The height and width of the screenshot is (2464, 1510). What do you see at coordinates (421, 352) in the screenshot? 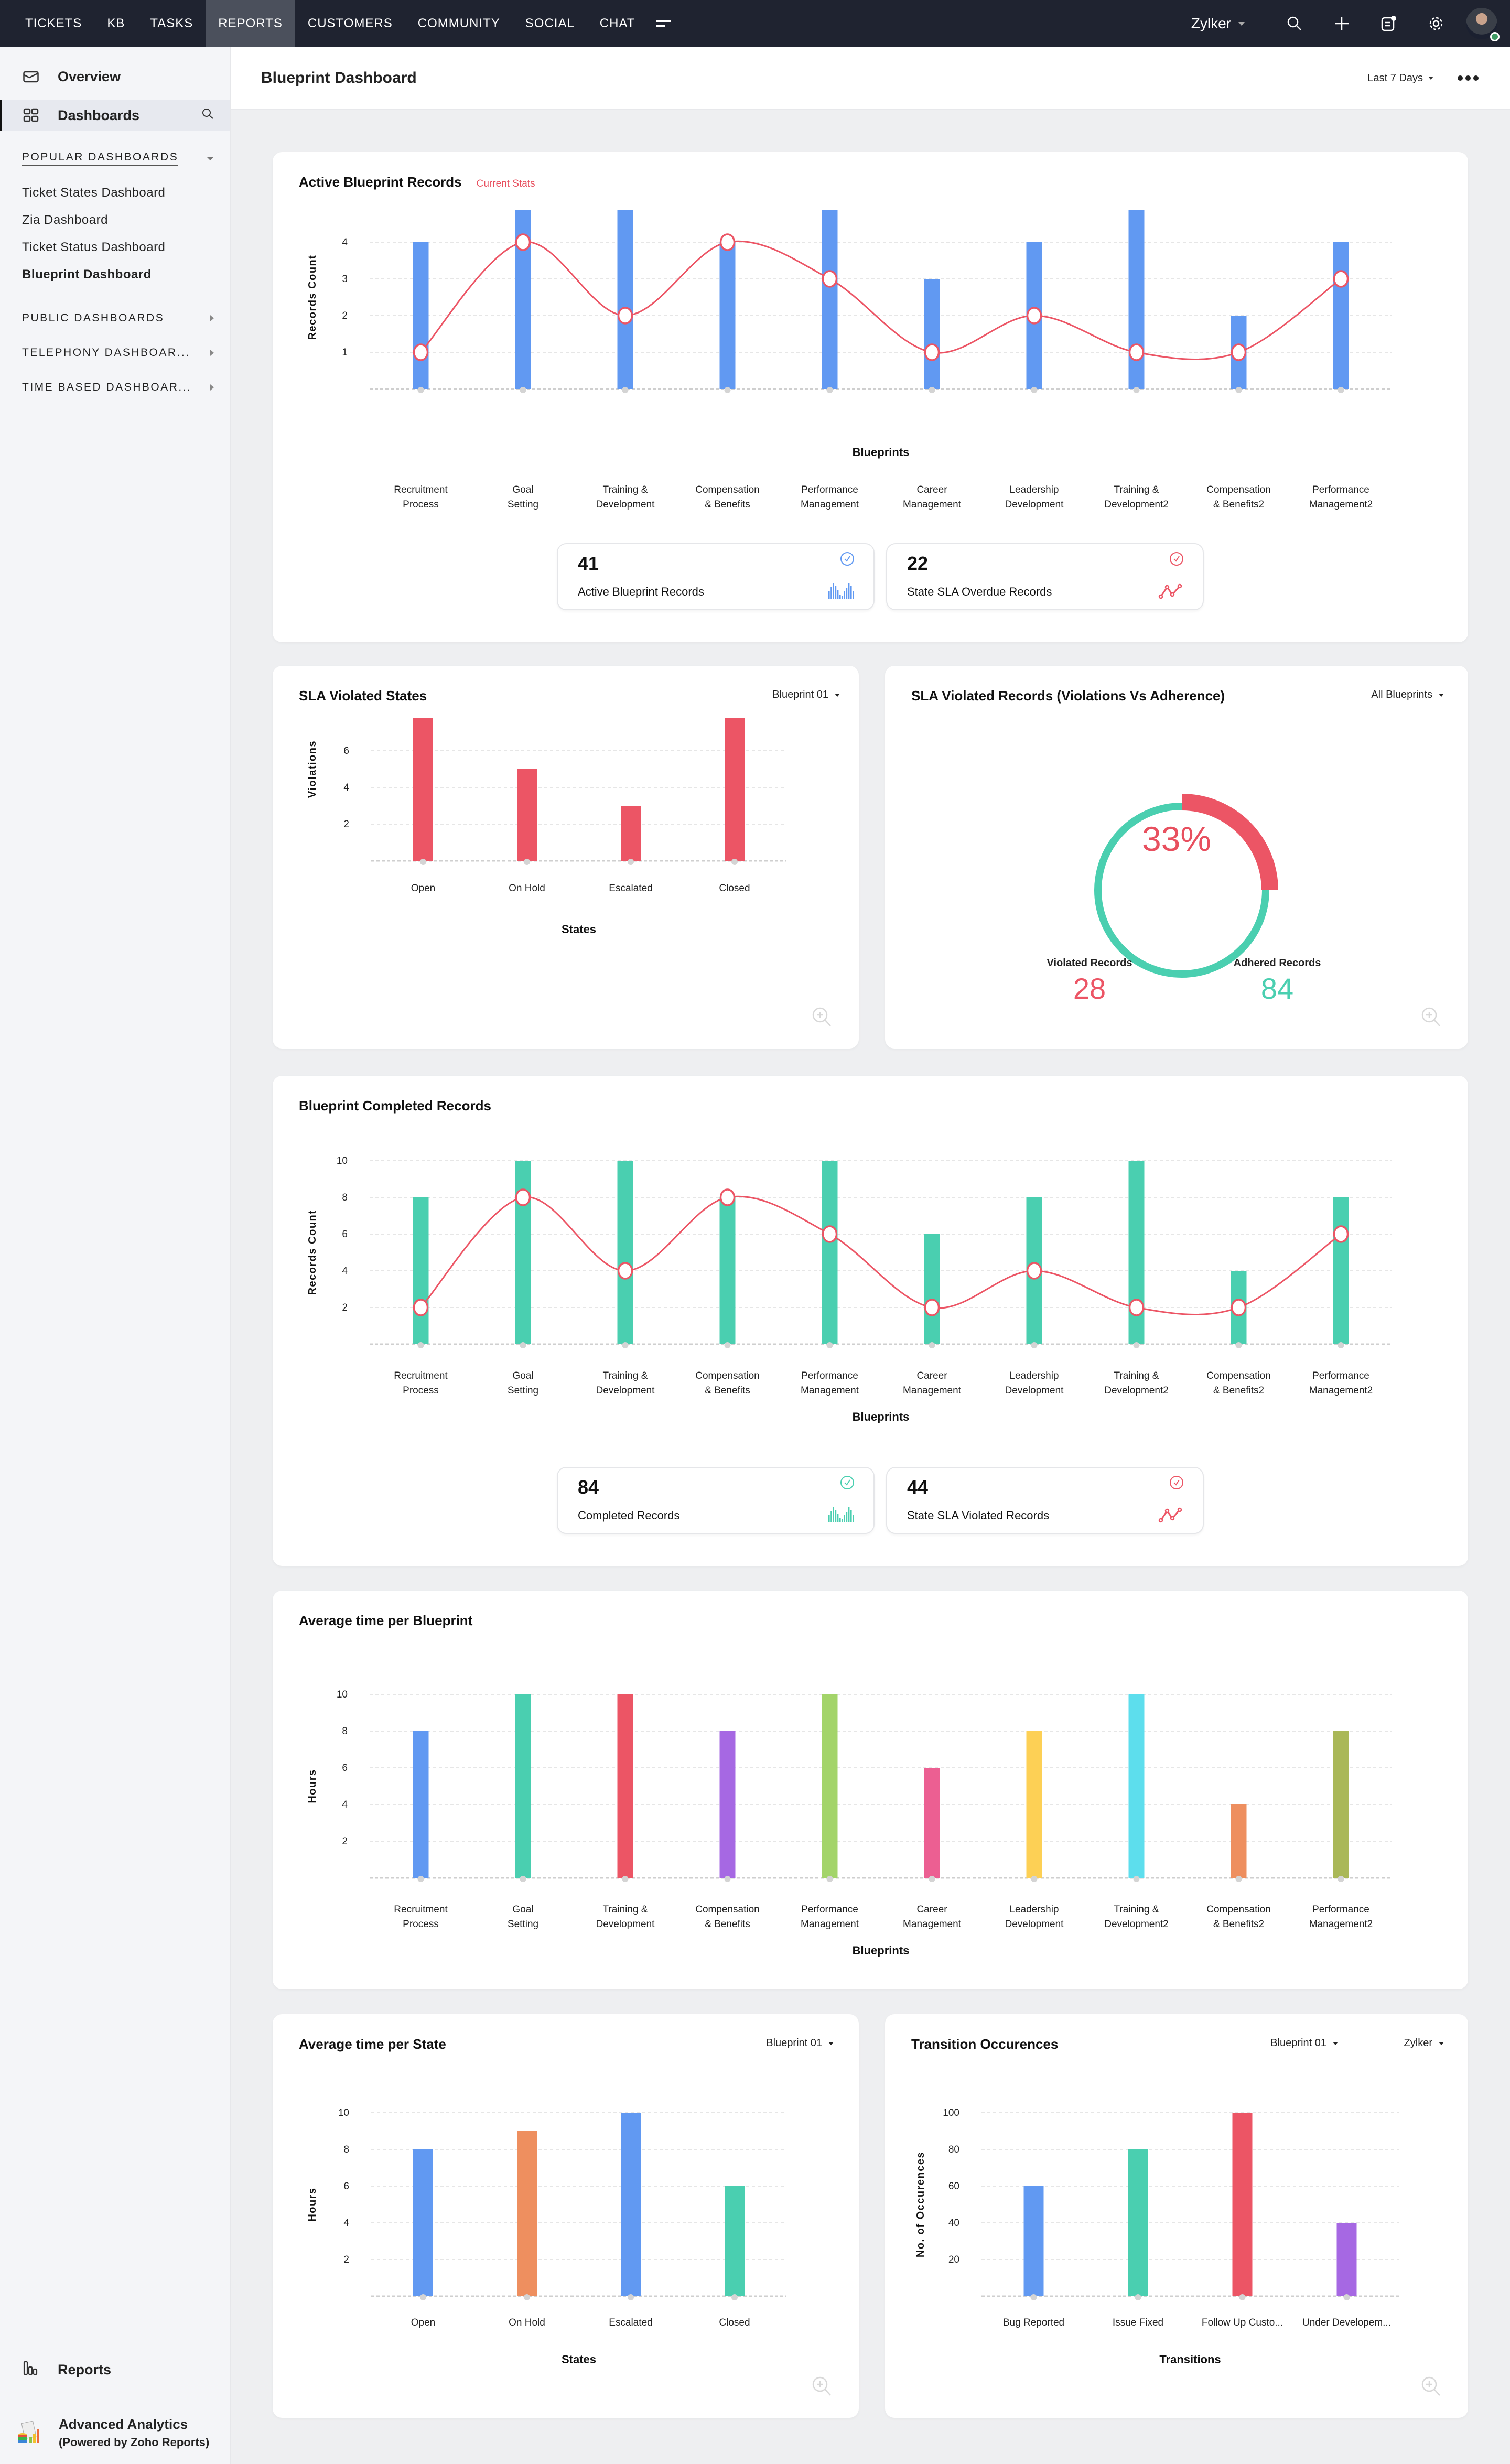
I see `line-point` at bounding box center [421, 352].